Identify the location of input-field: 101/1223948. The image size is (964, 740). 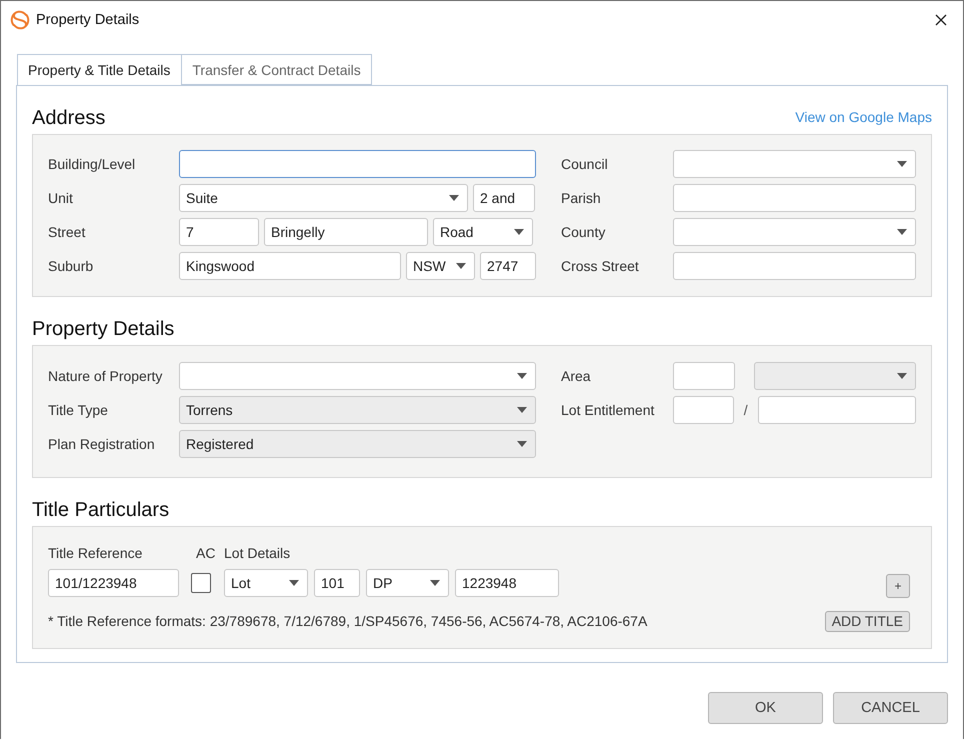
(113, 583).